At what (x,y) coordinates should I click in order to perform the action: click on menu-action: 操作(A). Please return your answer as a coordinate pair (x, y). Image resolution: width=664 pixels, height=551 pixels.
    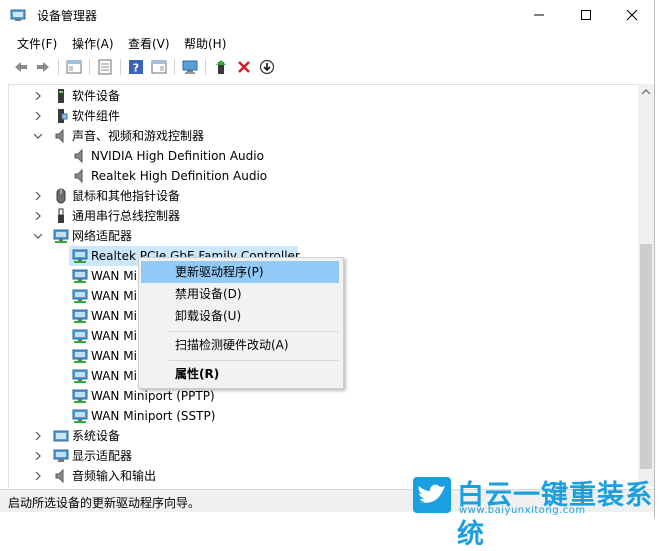
    Looking at the image, I should click on (93, 43).